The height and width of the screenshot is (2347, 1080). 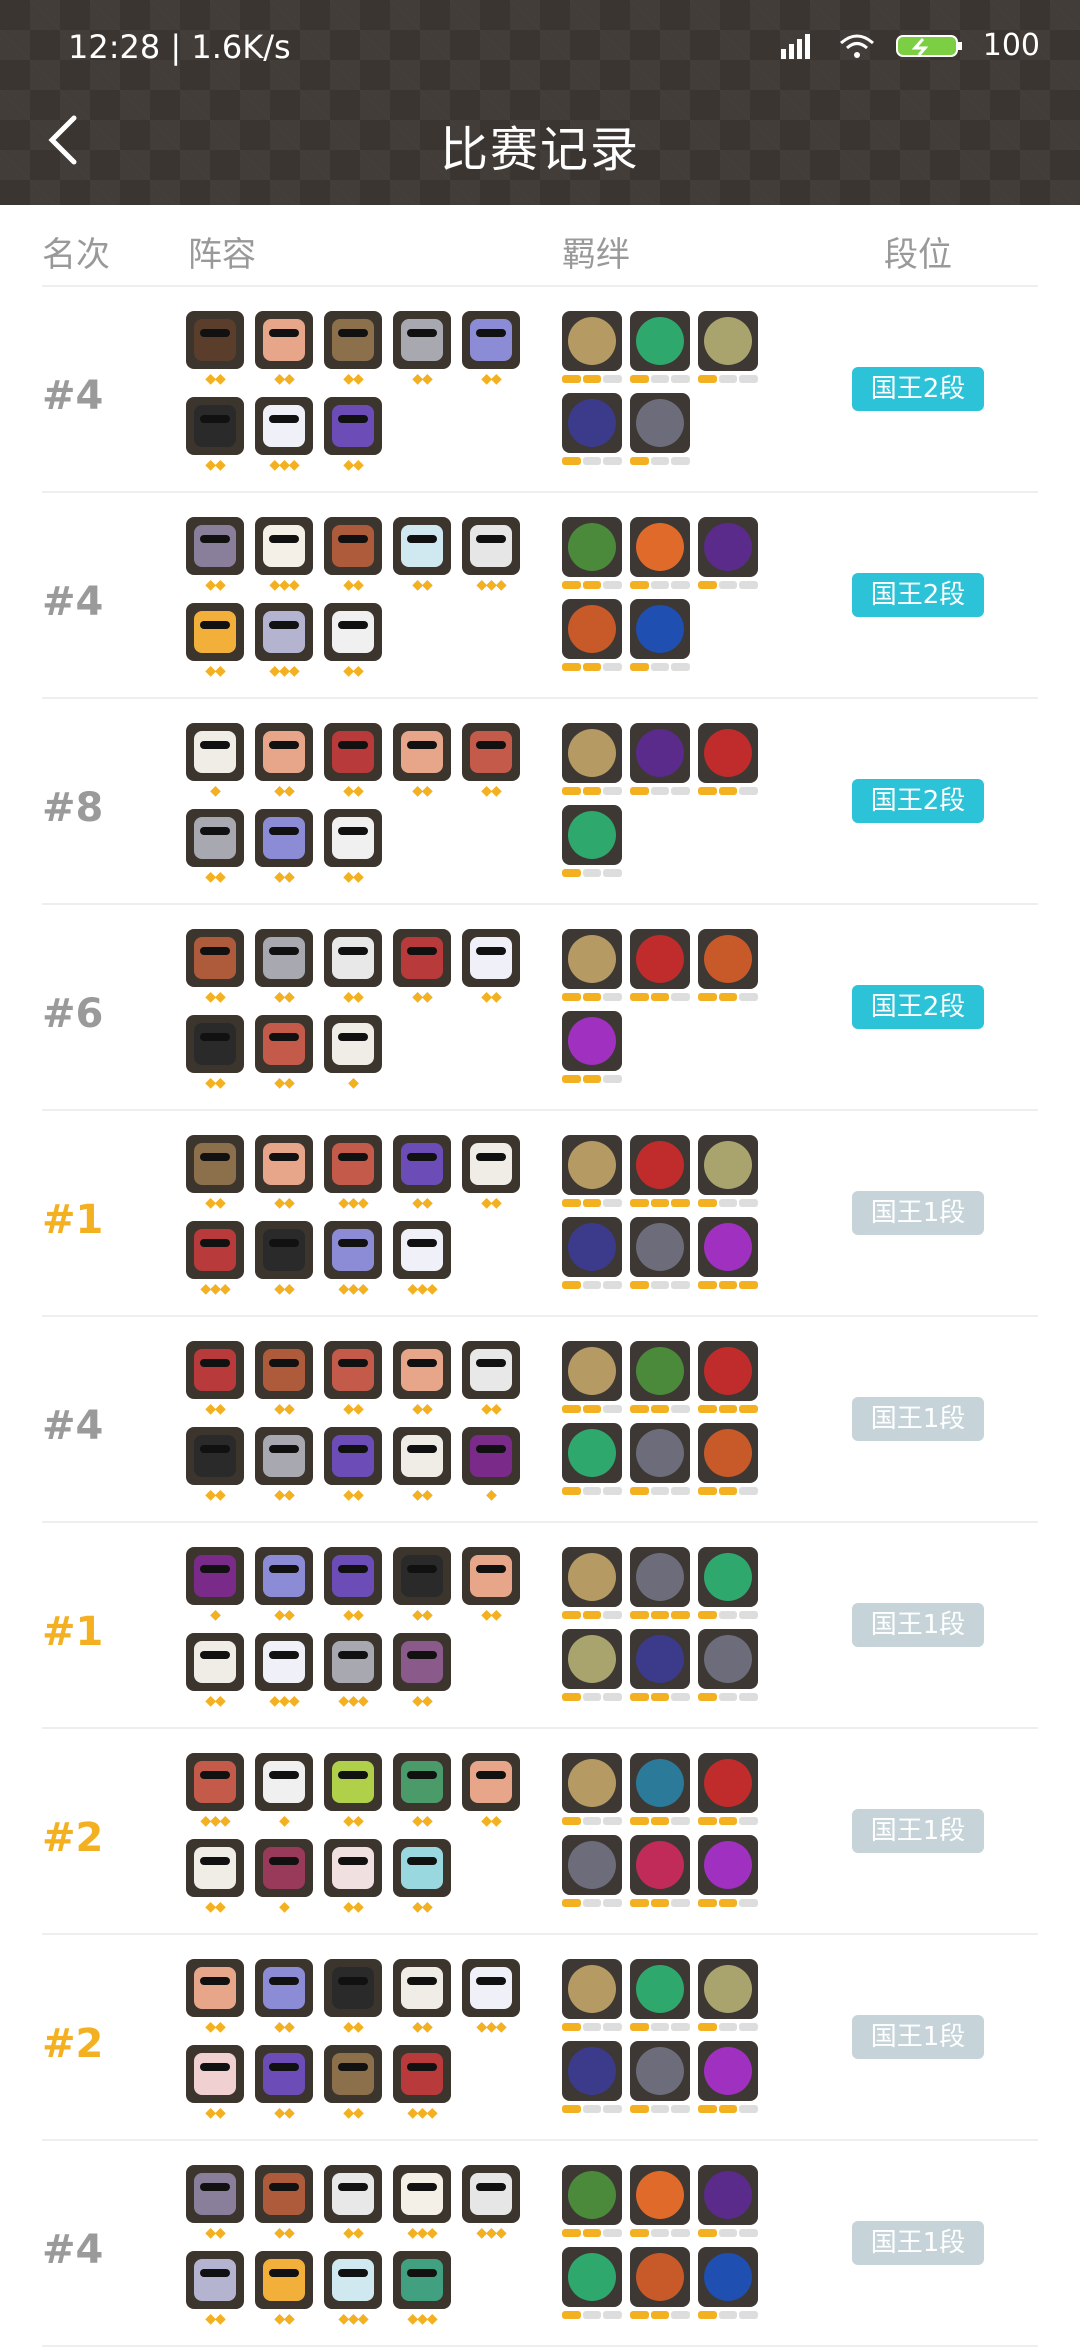 What do you see at coordinates (540, 596) in the screenshot?
I see `match-row: #4 ◆◆ ◆◆◆ ◆◆ ◆◆ ◆◆◆ ◆◆ ◆◆◆ ◆◆ 国王2段` at bounding box center [540, 596].